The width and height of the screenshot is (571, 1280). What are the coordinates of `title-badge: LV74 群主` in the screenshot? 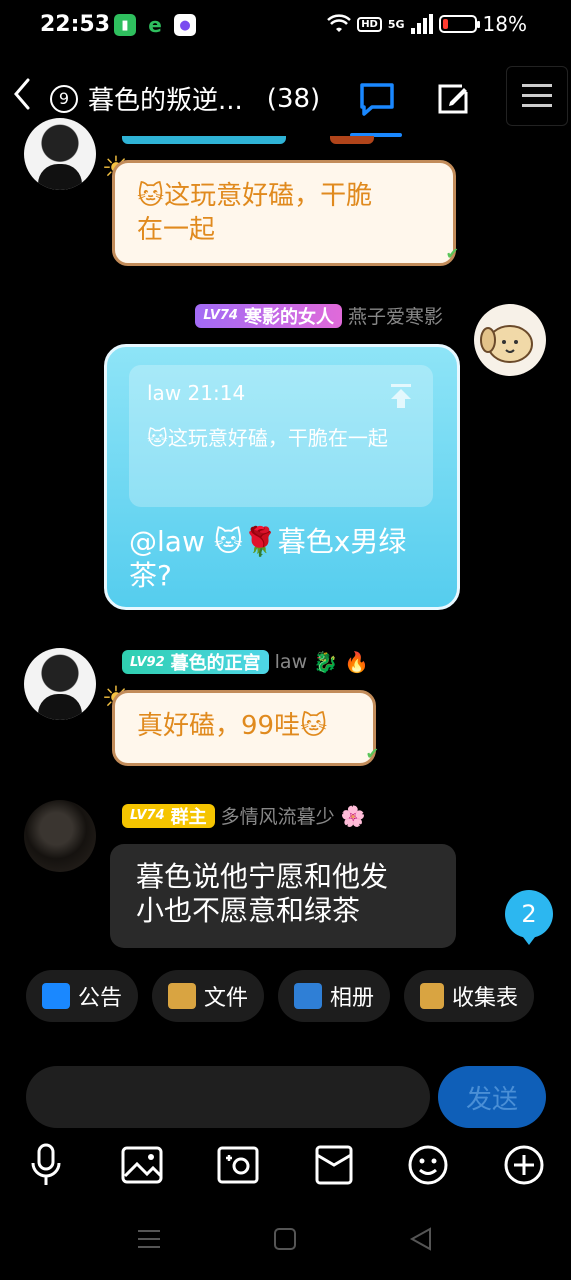 It's located at (168, 815).